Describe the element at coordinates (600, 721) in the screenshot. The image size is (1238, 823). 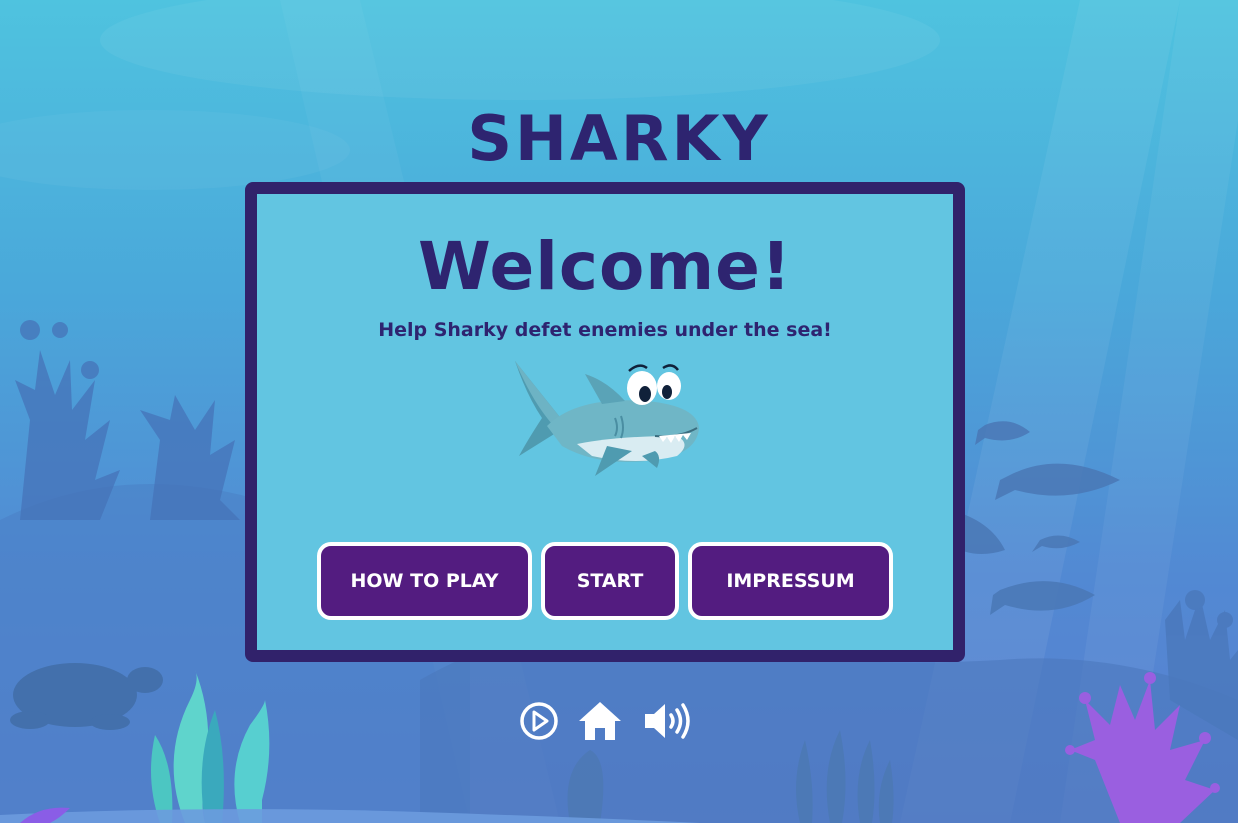
I see `home-icon` at that location.